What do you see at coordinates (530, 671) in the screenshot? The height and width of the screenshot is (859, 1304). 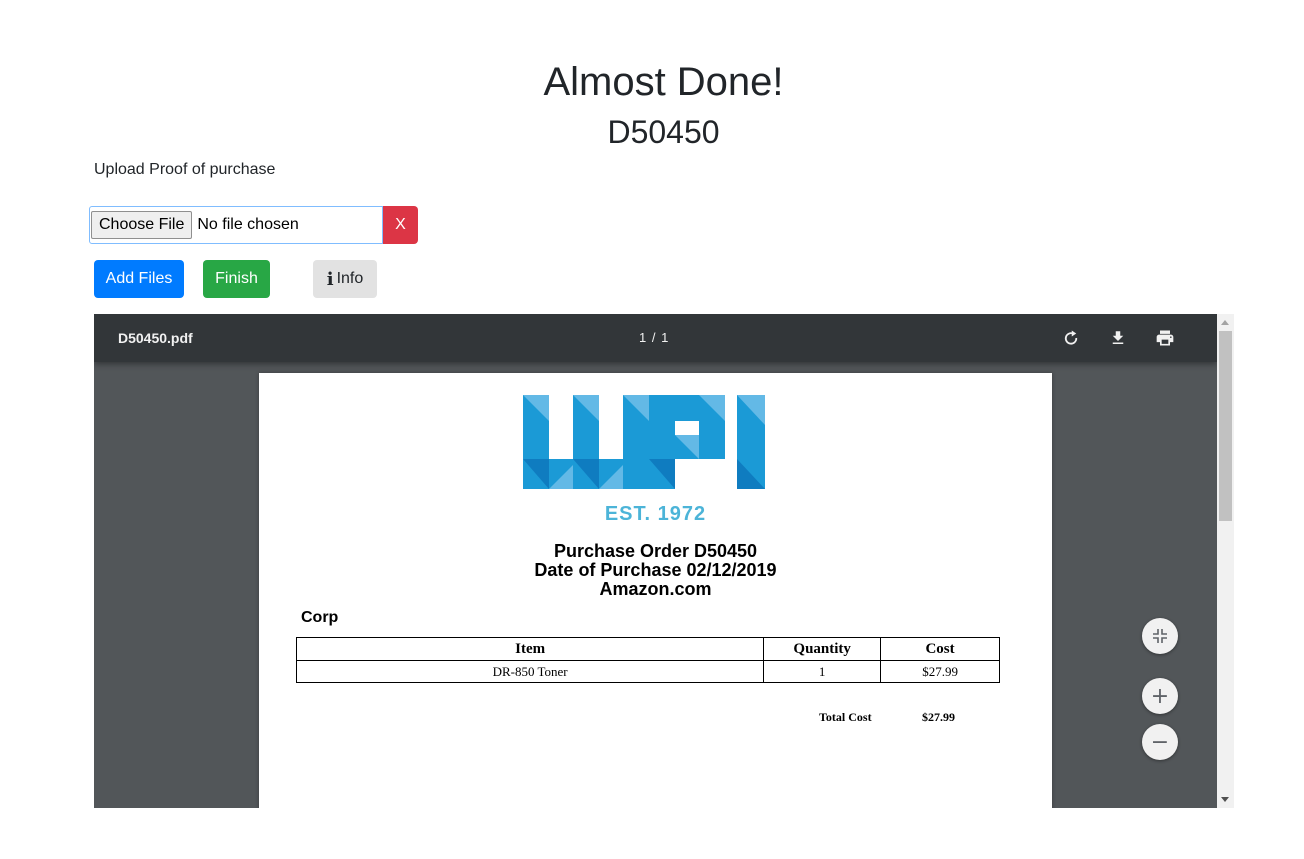 I see `item-cell: DR-850 Toner` at bounding box center [530, 671].